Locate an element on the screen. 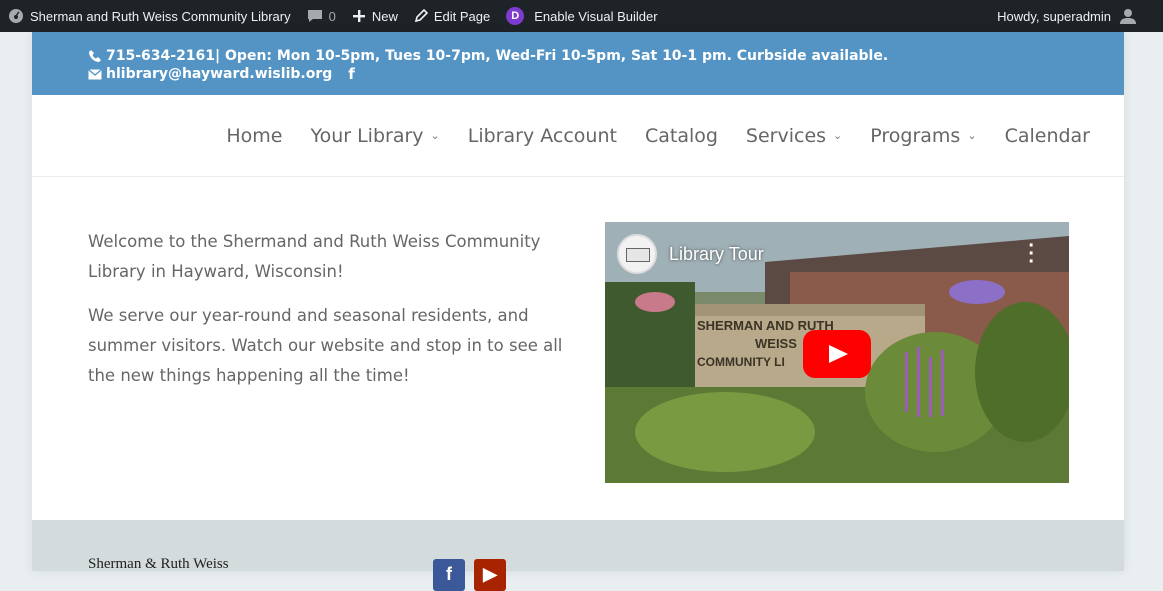 Image resolution: width=1163 pixels, height=591 pixels. comments-link: 0 is located at coordinates (321, 16).